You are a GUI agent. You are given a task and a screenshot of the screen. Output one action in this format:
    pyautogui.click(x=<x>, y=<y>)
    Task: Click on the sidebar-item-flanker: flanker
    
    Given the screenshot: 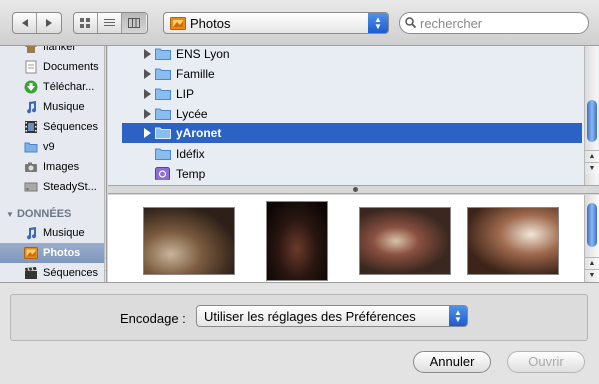 What is the action you would take?
    pyautogui.click(x=52, y=51)
    